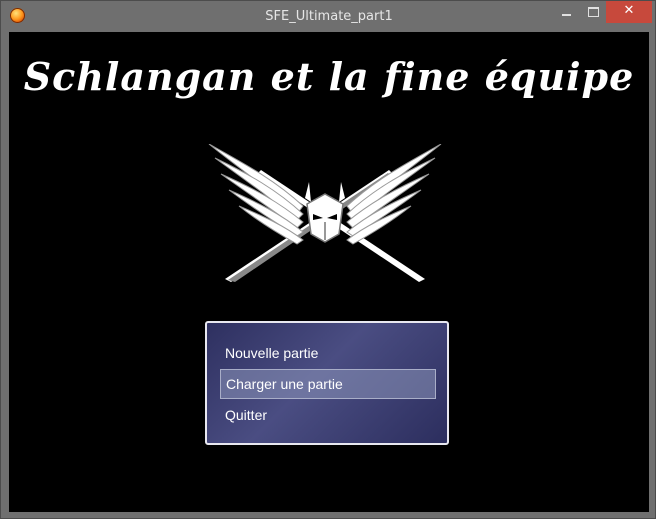 Image resolution: width=656 pixels, height=519 pixels. I want to click on left-wing, so click(256, 194).